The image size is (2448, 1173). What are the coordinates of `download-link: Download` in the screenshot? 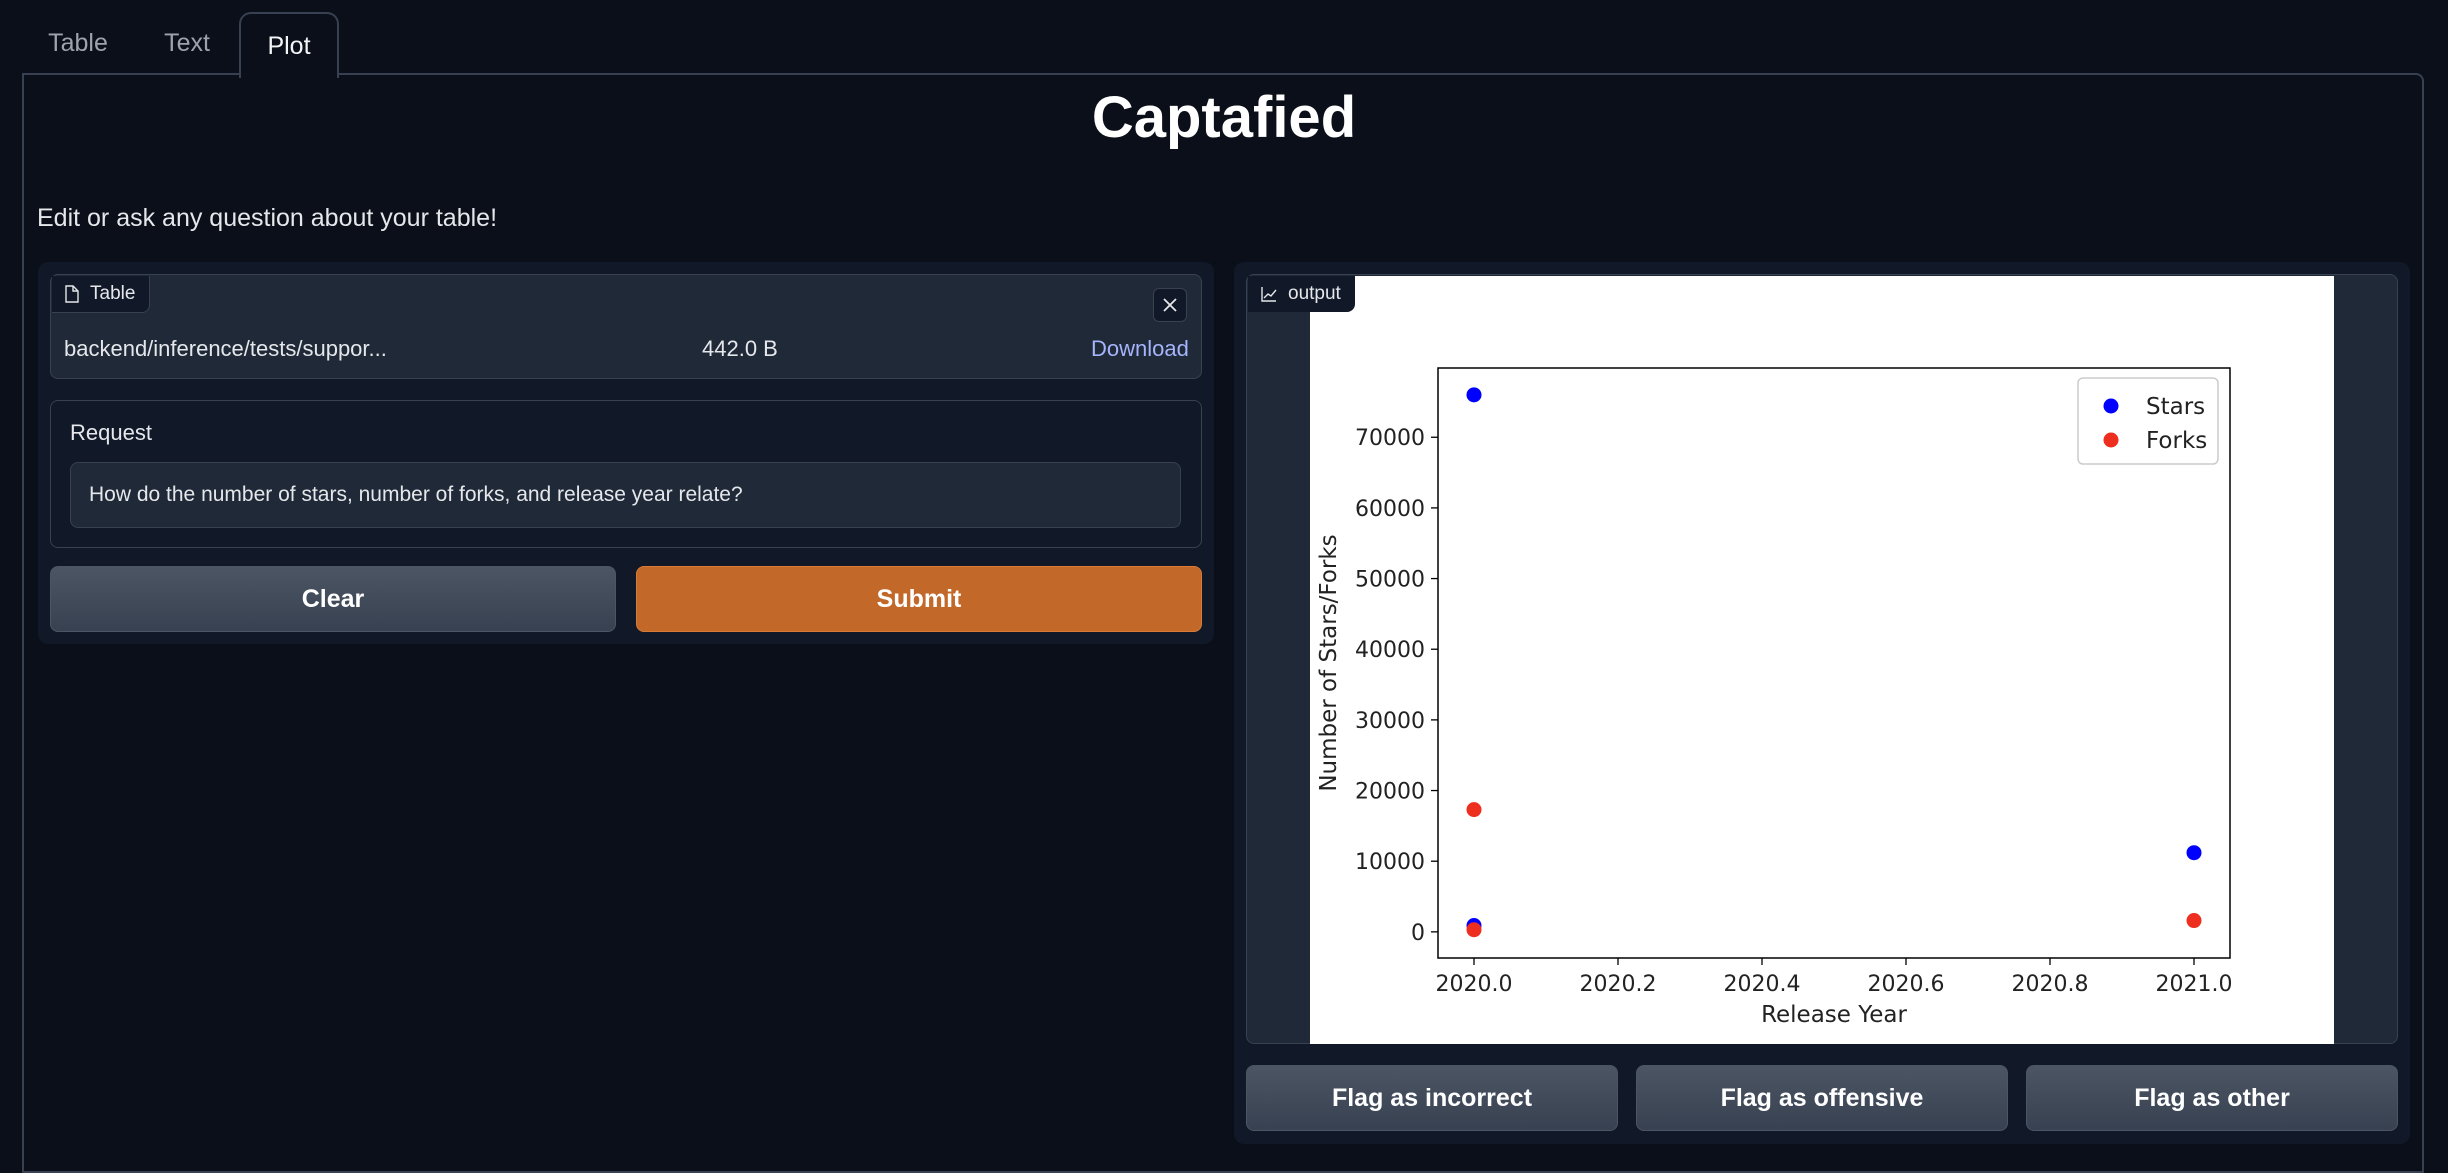 It's located at (1140, 349).